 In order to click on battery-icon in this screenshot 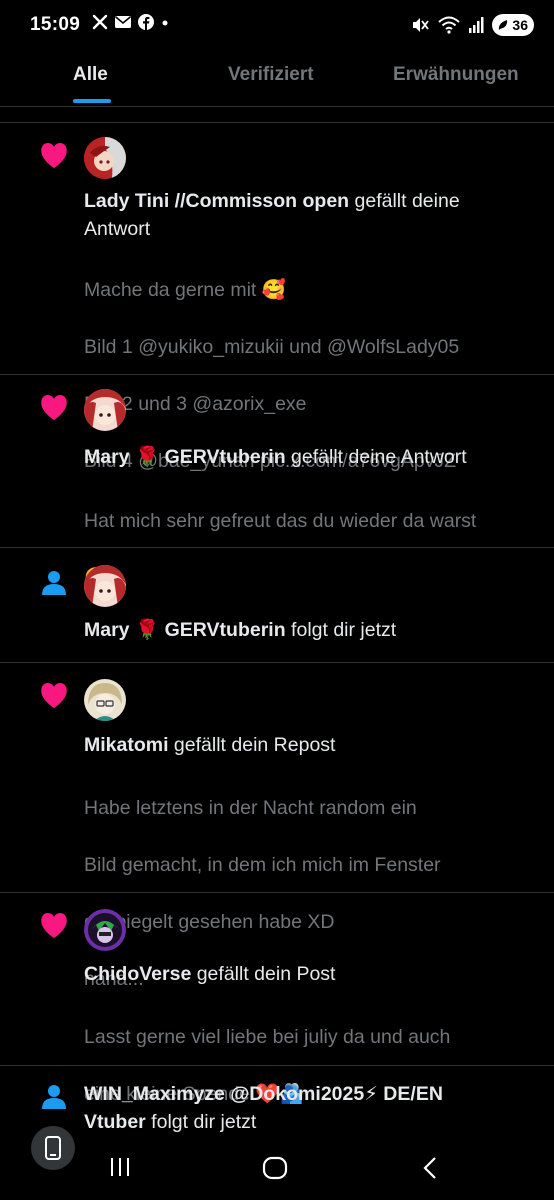, I will do `click(503, 25)`.